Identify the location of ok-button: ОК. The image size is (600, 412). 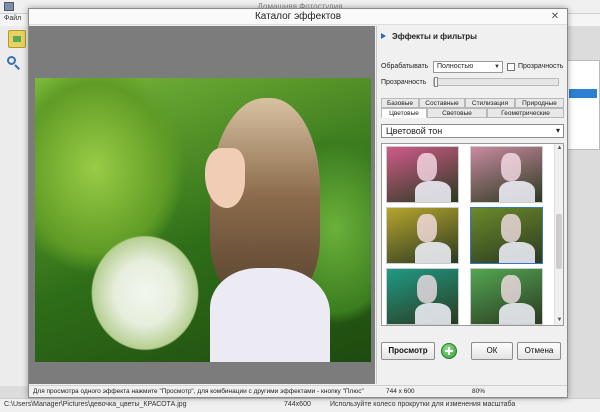
(492, 351).